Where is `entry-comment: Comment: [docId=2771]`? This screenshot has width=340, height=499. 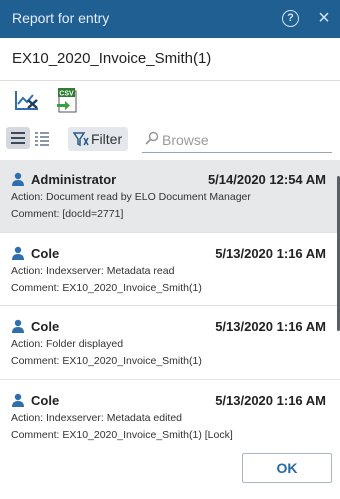 entry-comment: Comment: [docId=2771] is located at coordinates (67, 214).